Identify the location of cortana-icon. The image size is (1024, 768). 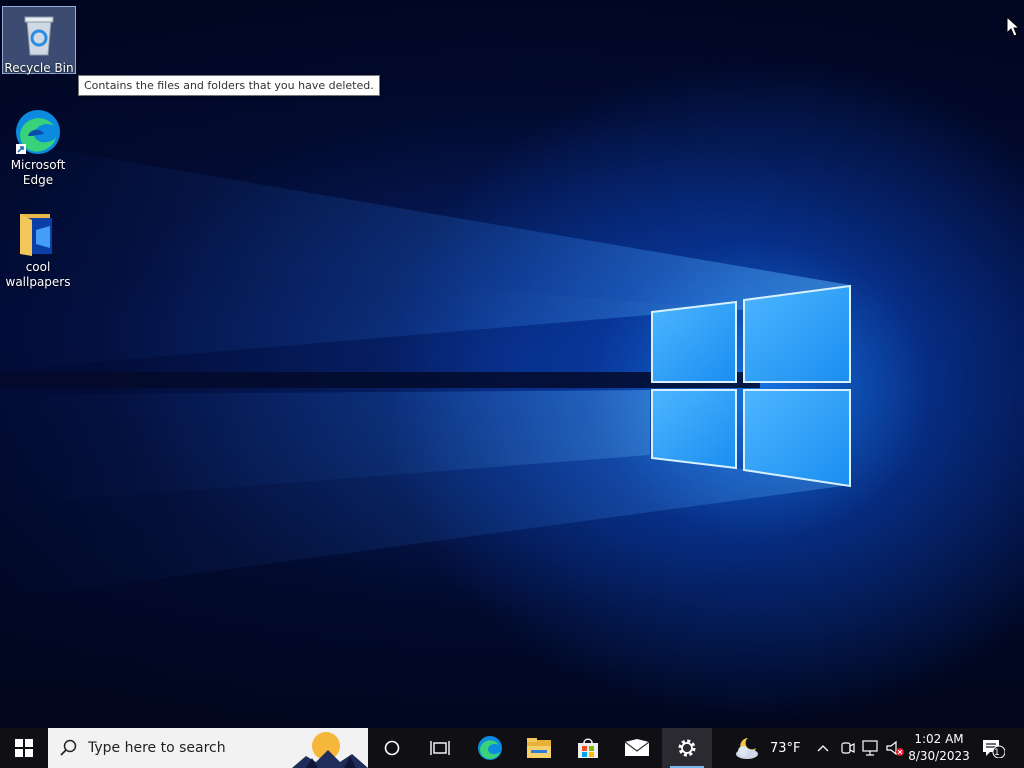
(392, 748).